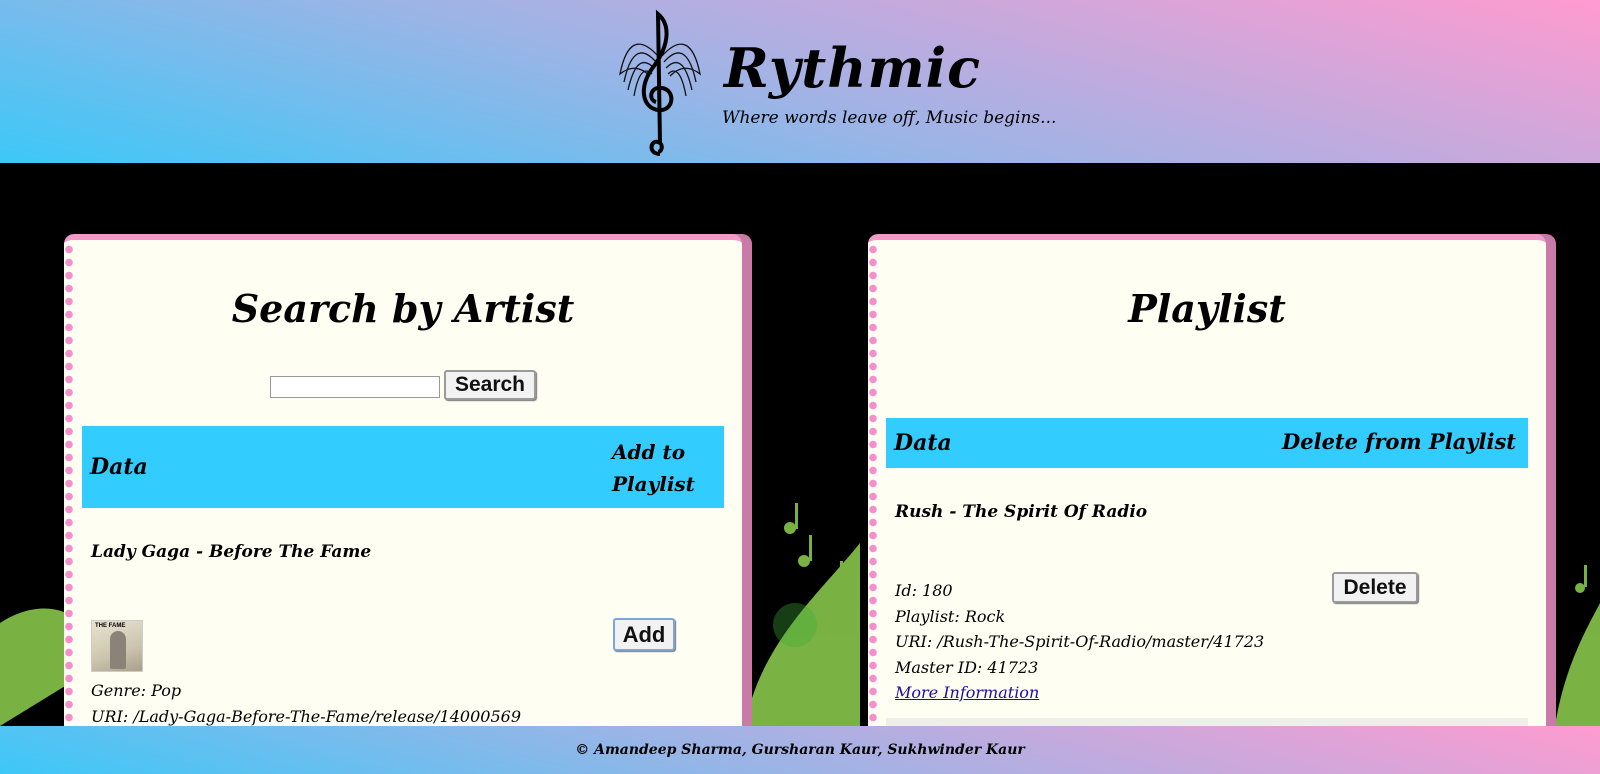  What do you see at coordinates (1021, 512) in the screenshot?
I see `playlist-item-title: Rush - The Spirit Of Radio` at bounding box center [1021, 512].